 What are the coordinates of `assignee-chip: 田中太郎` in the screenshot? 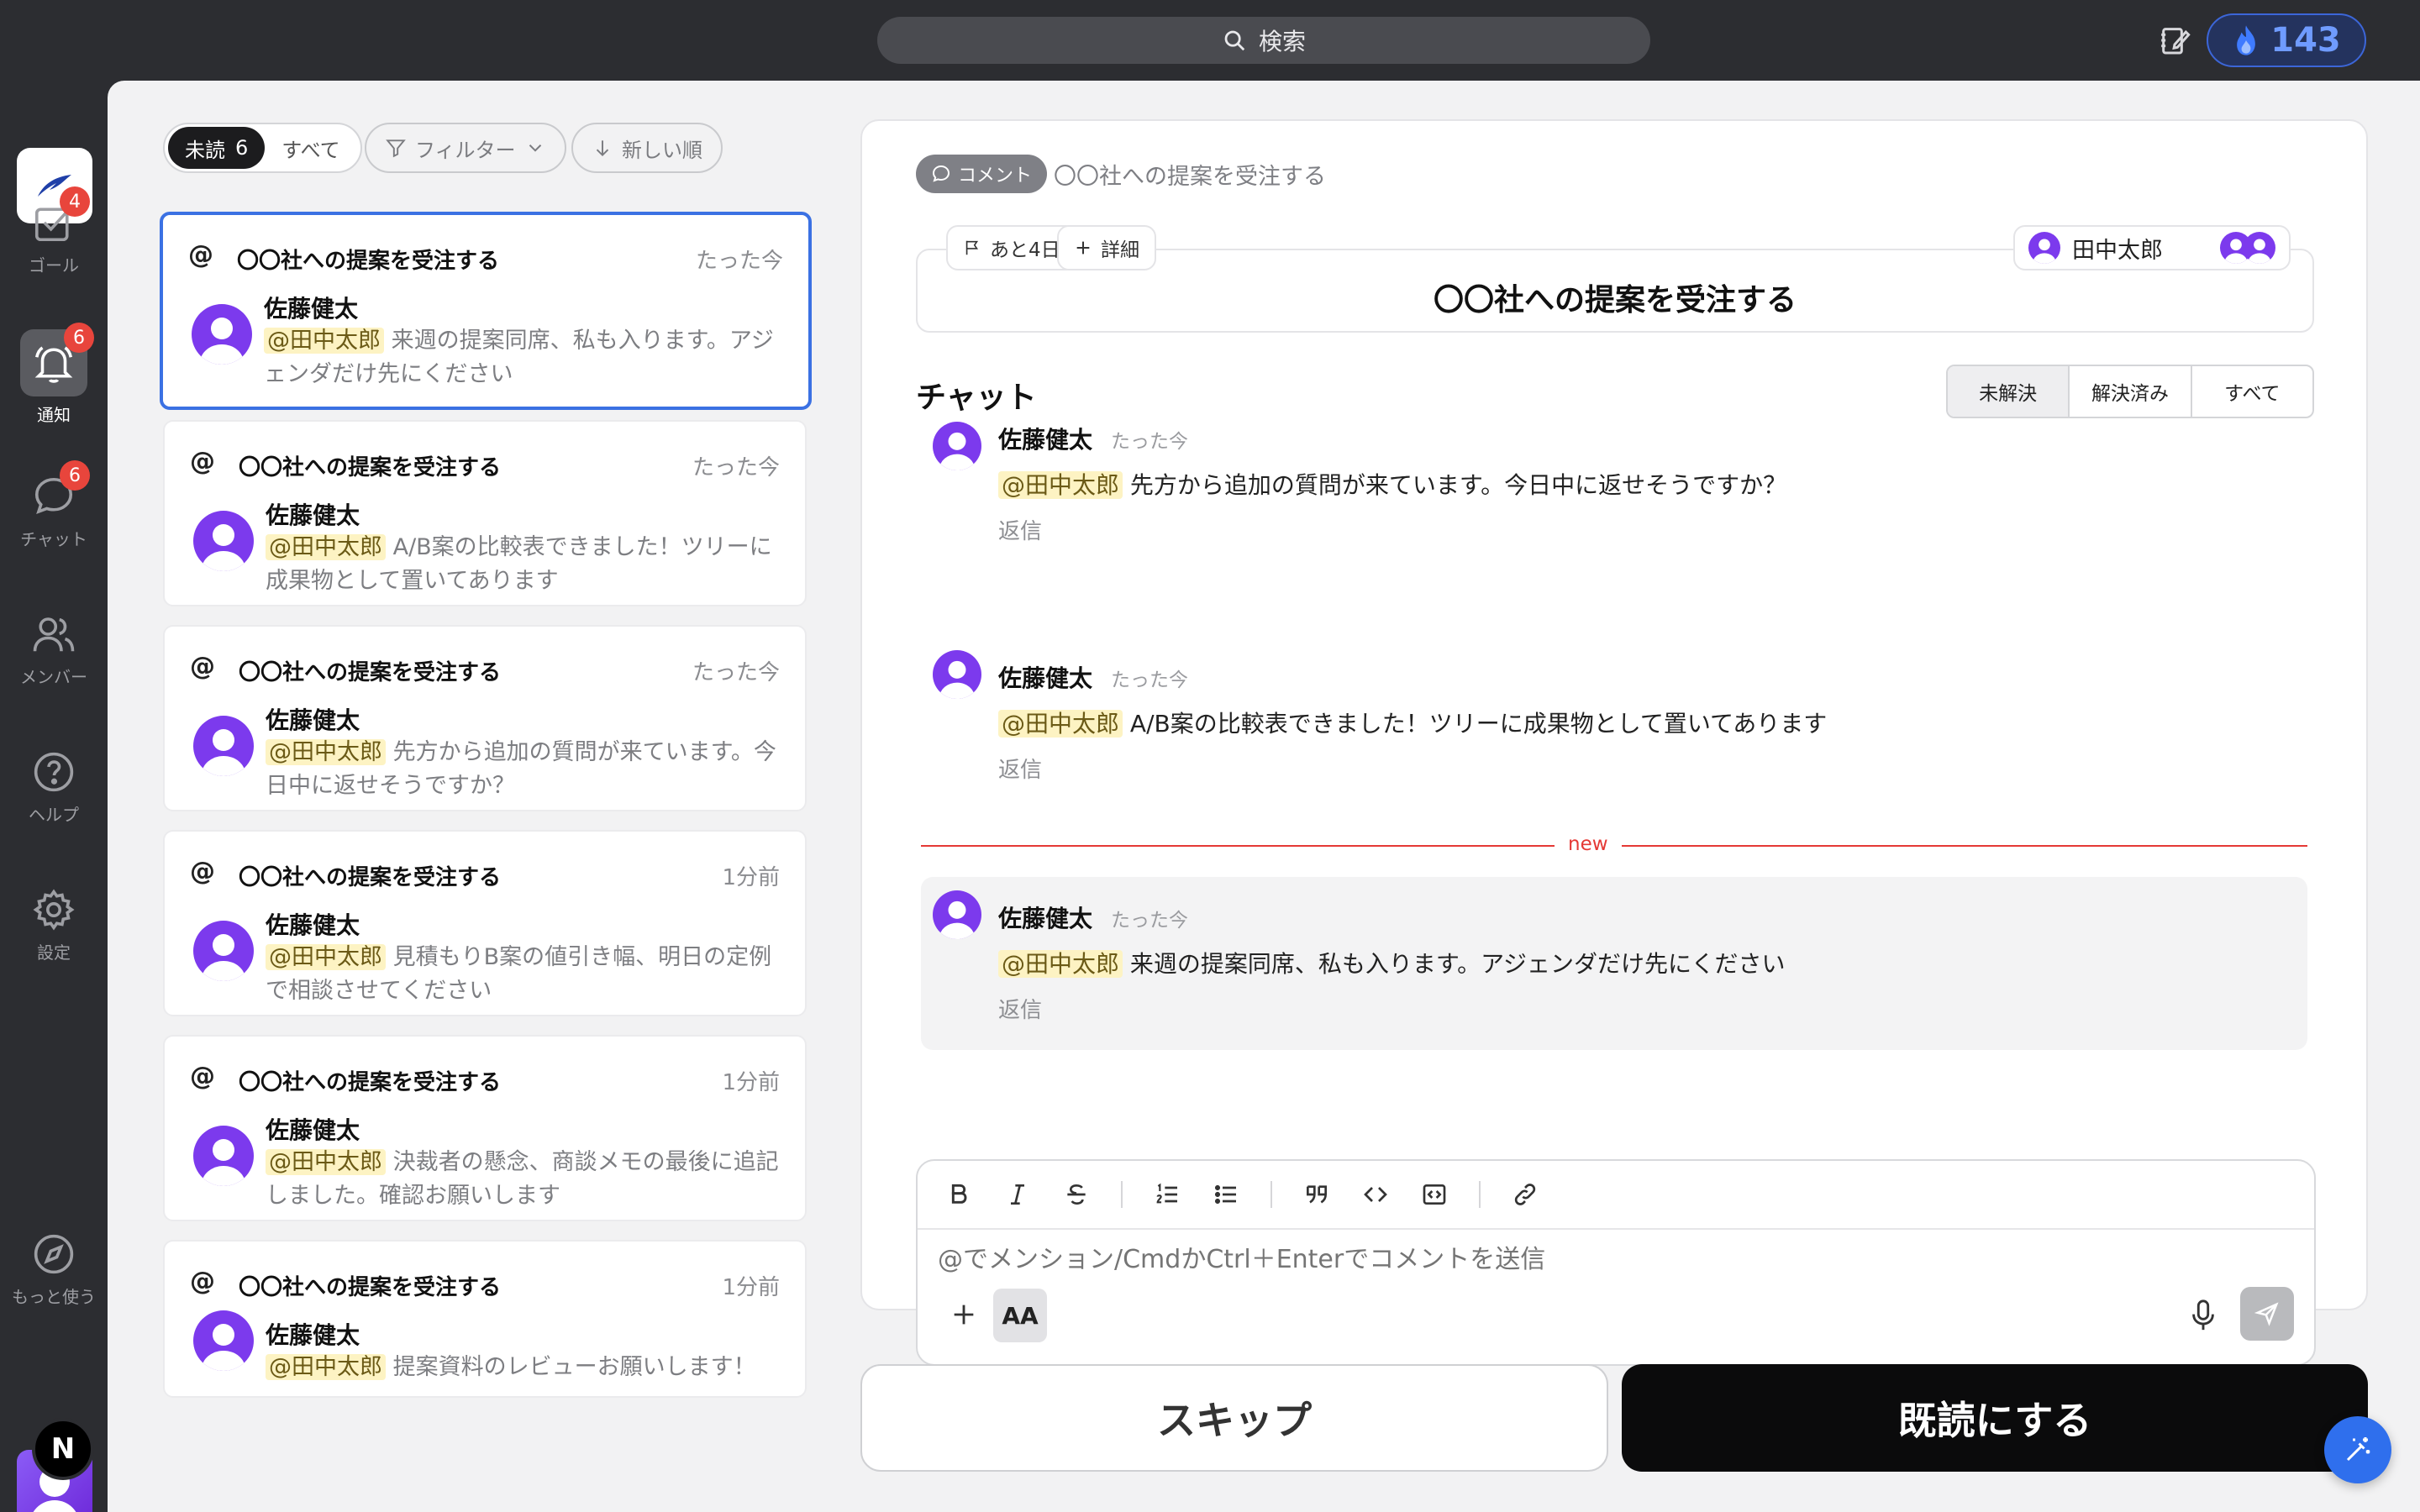 It's located at (2152, 247).